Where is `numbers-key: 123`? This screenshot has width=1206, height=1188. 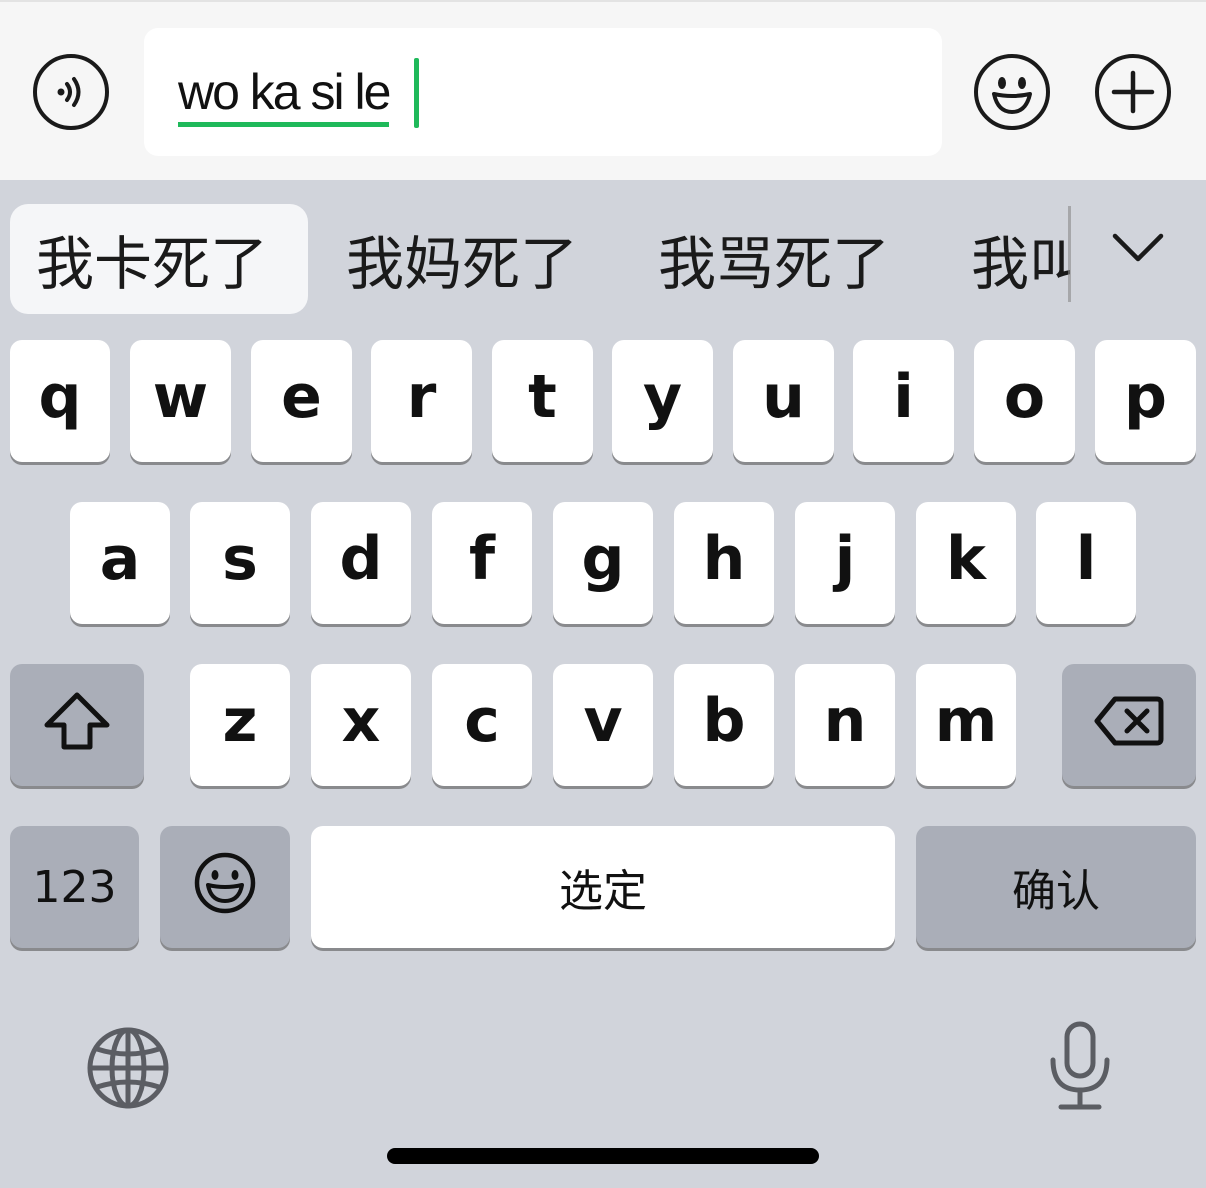 numbers-key: 123 is located at coordinates (74, 887).